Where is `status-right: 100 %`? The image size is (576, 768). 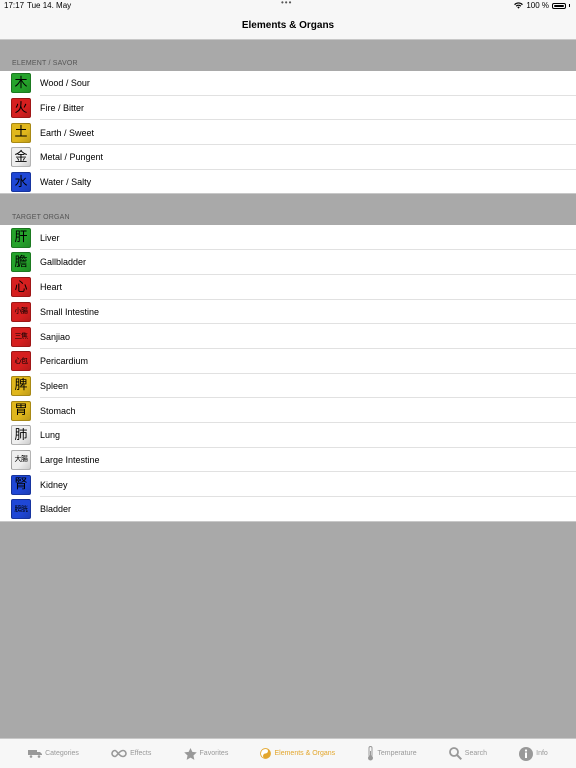
status-right: 100 % is located at coordinates (542, 5).